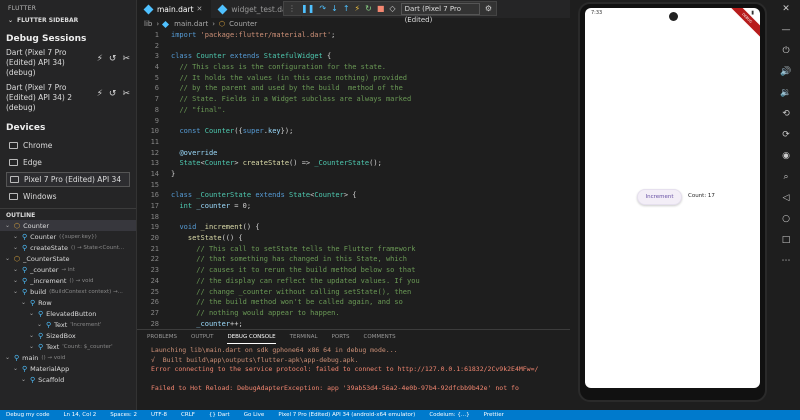 The height and width of the screenshot is (420, 800). What do you see at coordinates (786, 261) in the screenshot?
I see `more-icon: ⋯` at bounding box center [786, 261].